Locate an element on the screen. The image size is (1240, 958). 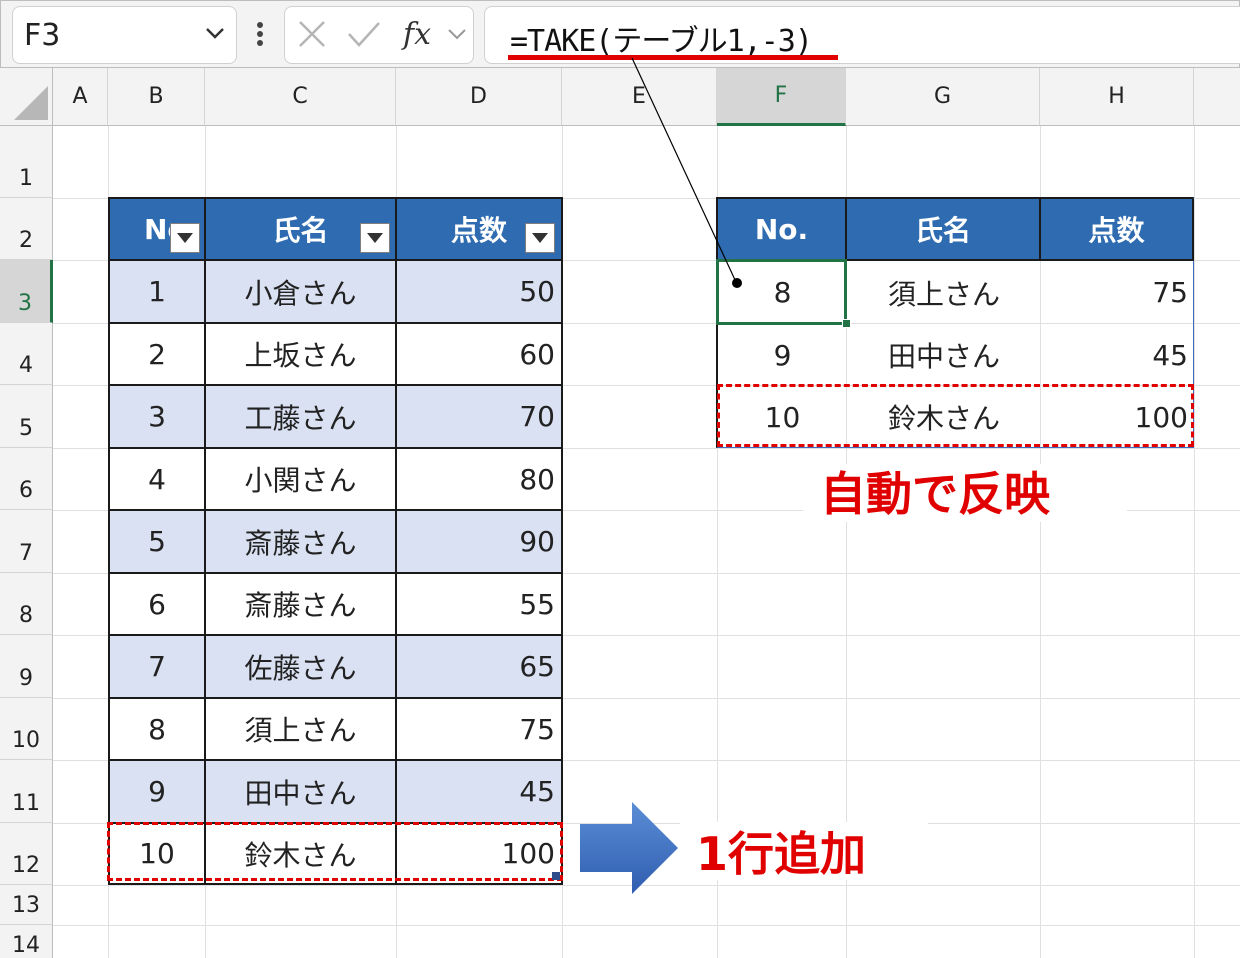
row-header-3: 3 is located at coordinates (26, 291).